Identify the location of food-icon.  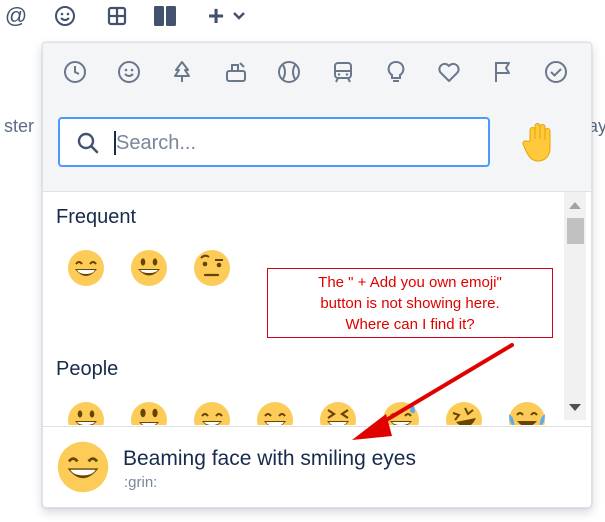
(236, 72).